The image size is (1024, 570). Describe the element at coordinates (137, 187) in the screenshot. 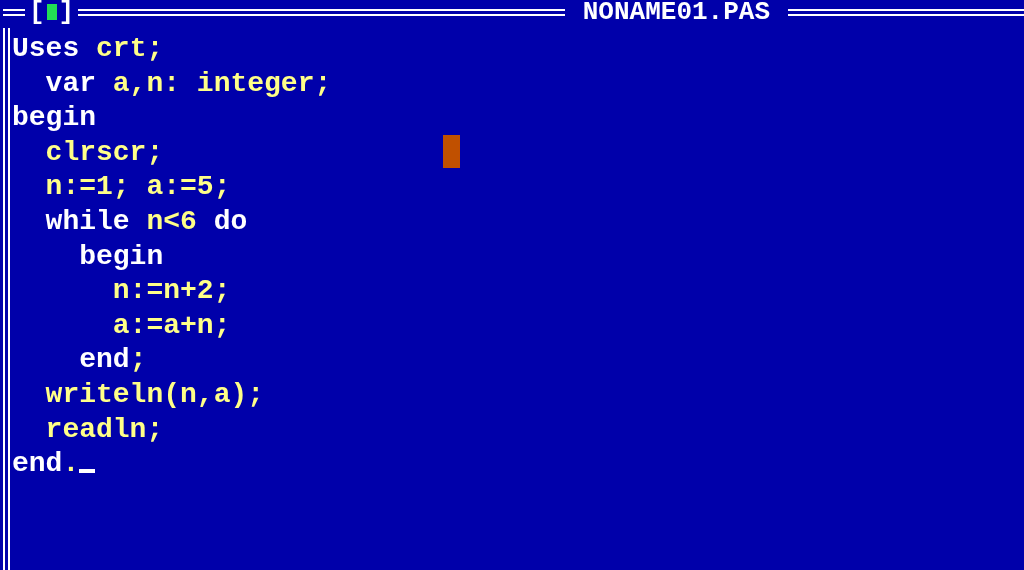

I see `code-line: n:=1; a:=5;` at that location.